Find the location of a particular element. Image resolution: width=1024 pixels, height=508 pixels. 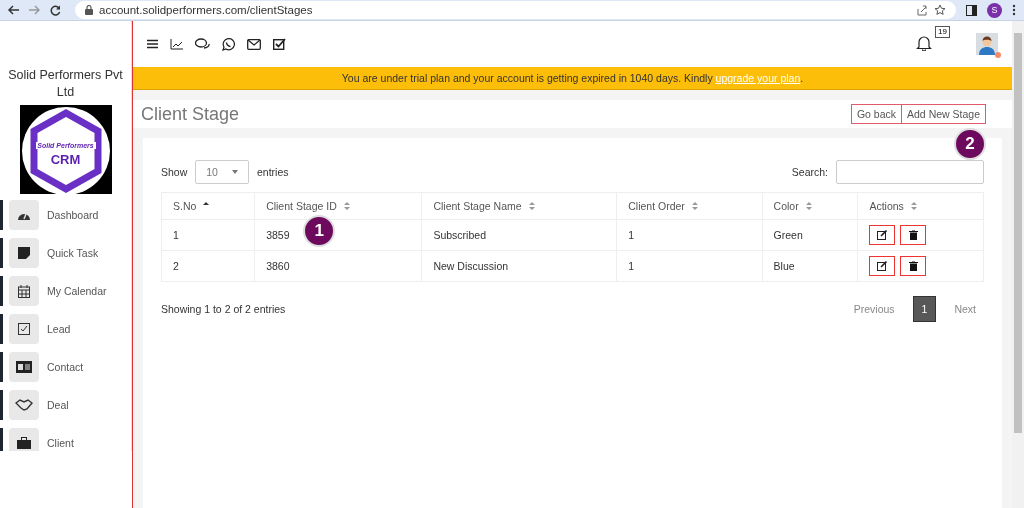

share-icon is located at coordinates (922, 10).